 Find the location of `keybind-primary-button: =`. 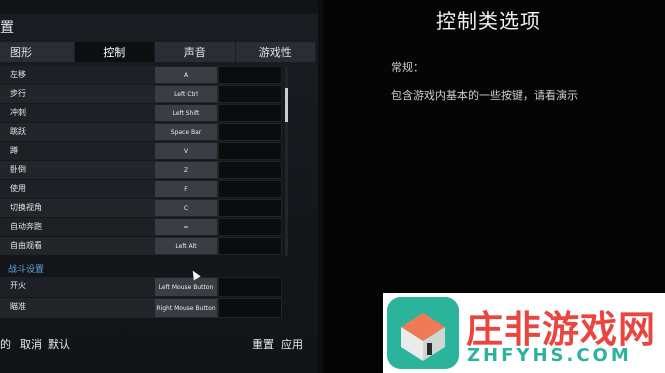

keybind-primary-button: = is located at coordinates (186, 227).